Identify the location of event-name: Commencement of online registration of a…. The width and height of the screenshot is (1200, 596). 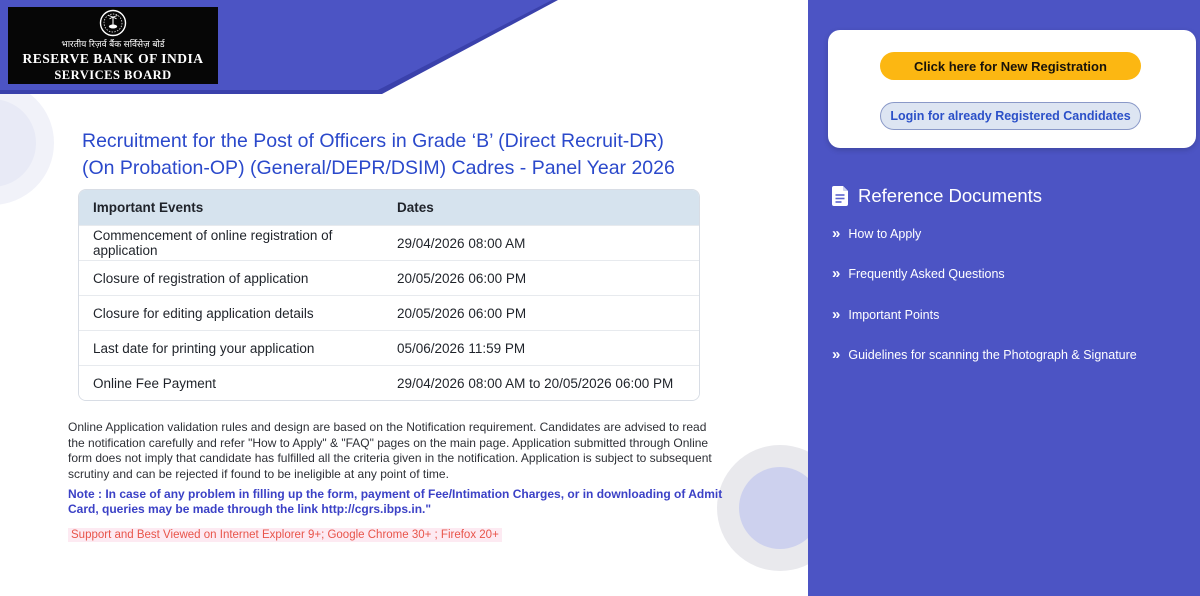
(213, 243).